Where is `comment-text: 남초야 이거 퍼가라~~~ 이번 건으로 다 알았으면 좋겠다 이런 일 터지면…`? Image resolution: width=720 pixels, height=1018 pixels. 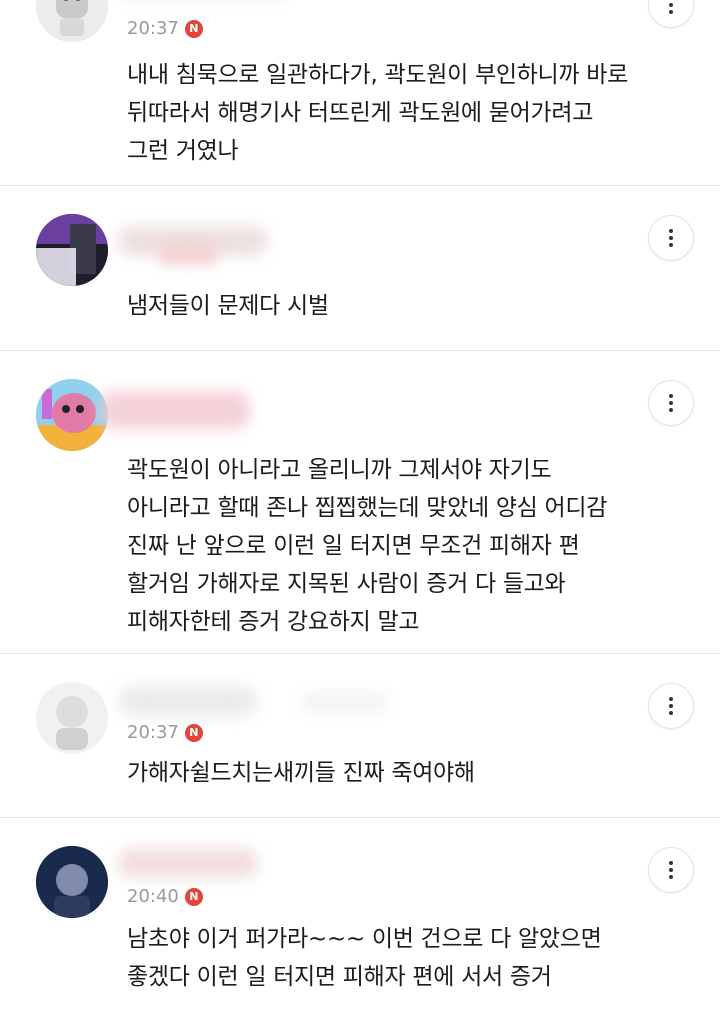 comment-text: 남초야 이거 퍼가라~~~ 이번 건으로 다 알았으면 좋겠다 이런 일 터지면… is located at coordinates (364, 958).